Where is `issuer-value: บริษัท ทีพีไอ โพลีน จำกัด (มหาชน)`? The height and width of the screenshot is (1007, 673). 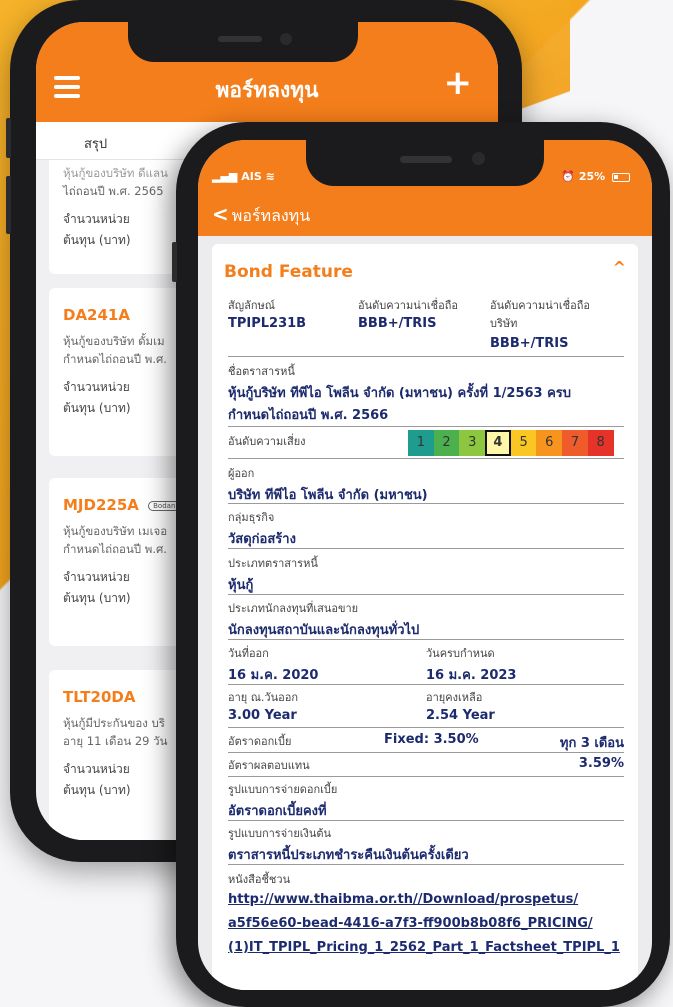
issuer-value: บริษัท ทีพีไอ โพลีน จำกัด (มหาชน) is located at coordinates (328, 495).